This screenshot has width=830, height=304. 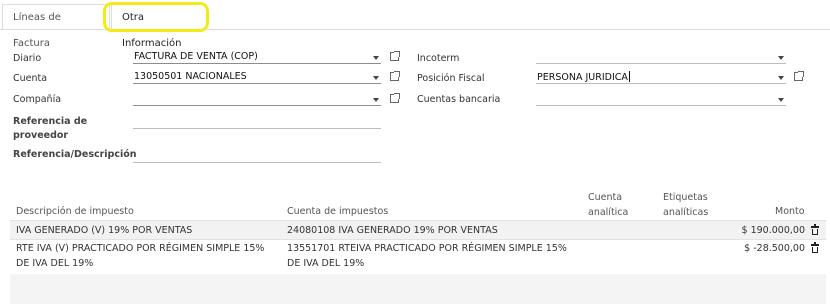 What do you see at coordinates (257, 99) in the screenshot?
I see `compania-field` at bounding box center [257, 99].